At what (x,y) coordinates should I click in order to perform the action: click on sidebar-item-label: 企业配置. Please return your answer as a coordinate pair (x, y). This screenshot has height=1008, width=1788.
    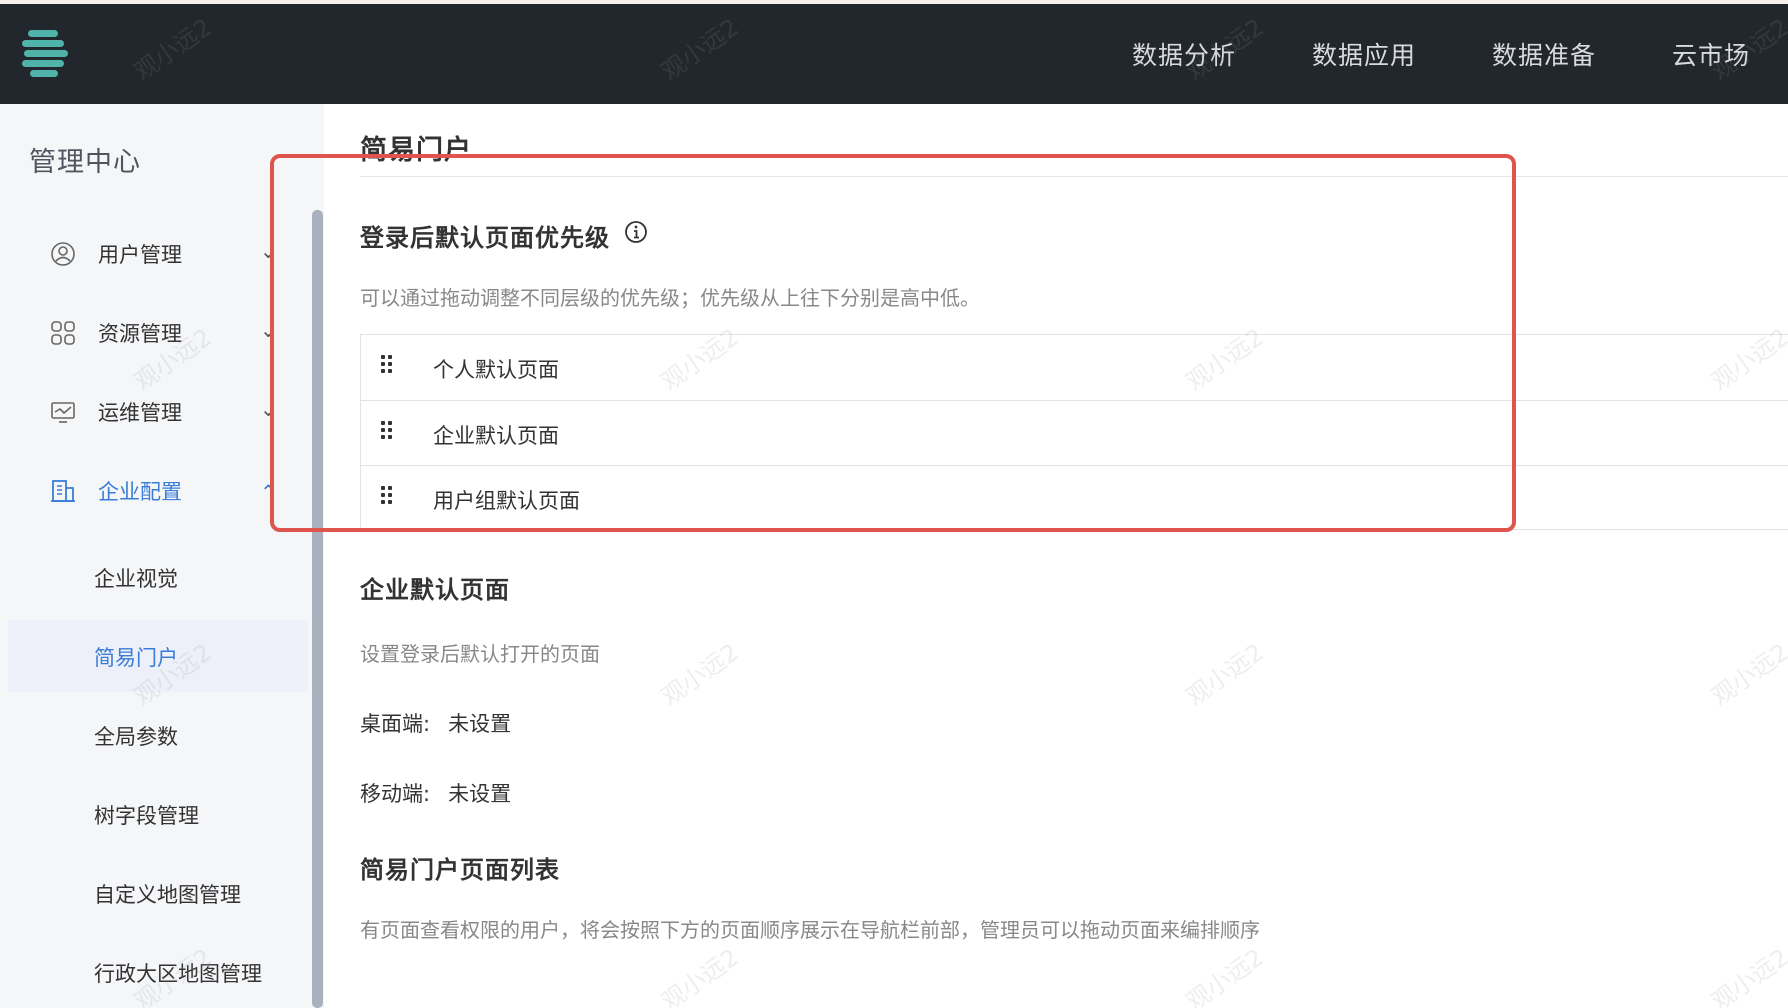
    Looking at the image, I should click on (140, 492).